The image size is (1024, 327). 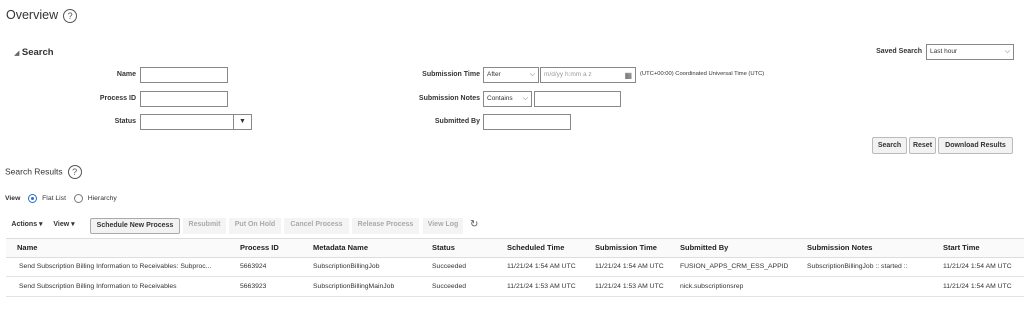 What do you see at coordinates (27, 226) in the screenshot?
I see `actions-menu: Actions ▾` at bounding box center [27, 226].